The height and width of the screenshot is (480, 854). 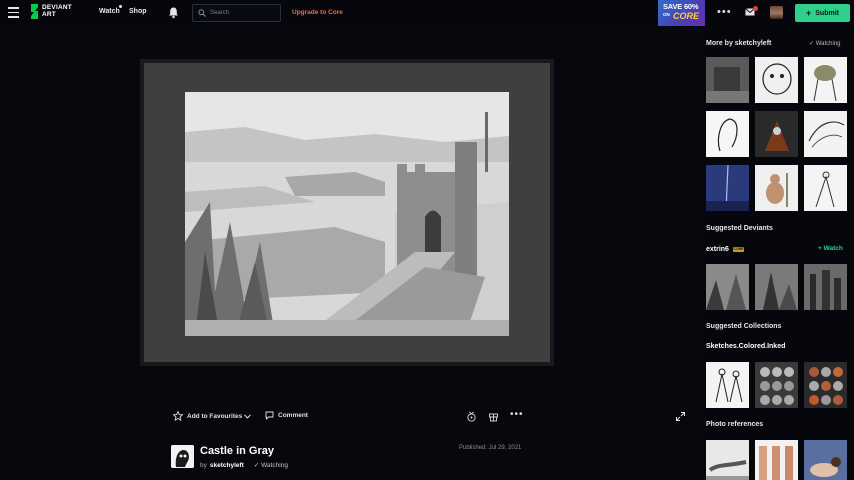 I want to click on photo-references-heading: Photo references, so click(x=734, y=424).